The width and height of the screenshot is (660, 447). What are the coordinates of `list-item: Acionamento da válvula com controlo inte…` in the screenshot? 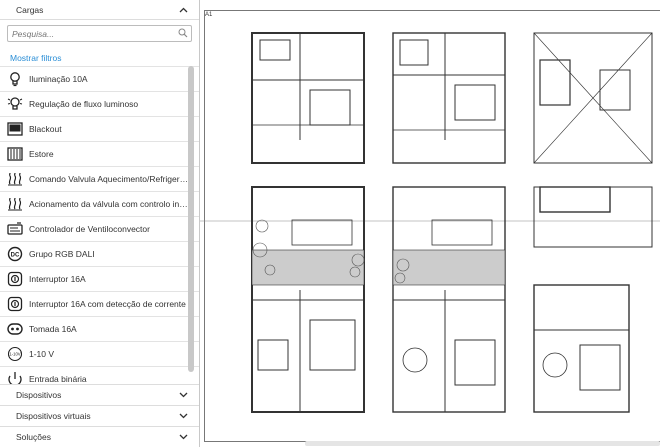 It's located at (99, 204).